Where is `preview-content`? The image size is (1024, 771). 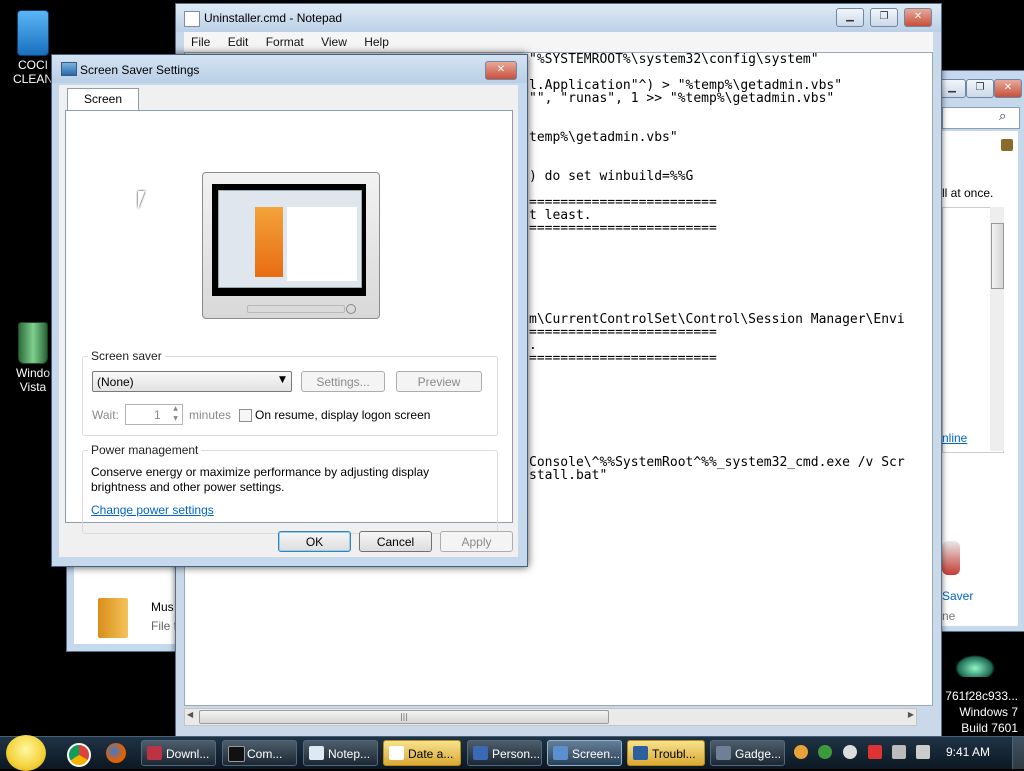 preview-content is located at coordinates (322, 244).